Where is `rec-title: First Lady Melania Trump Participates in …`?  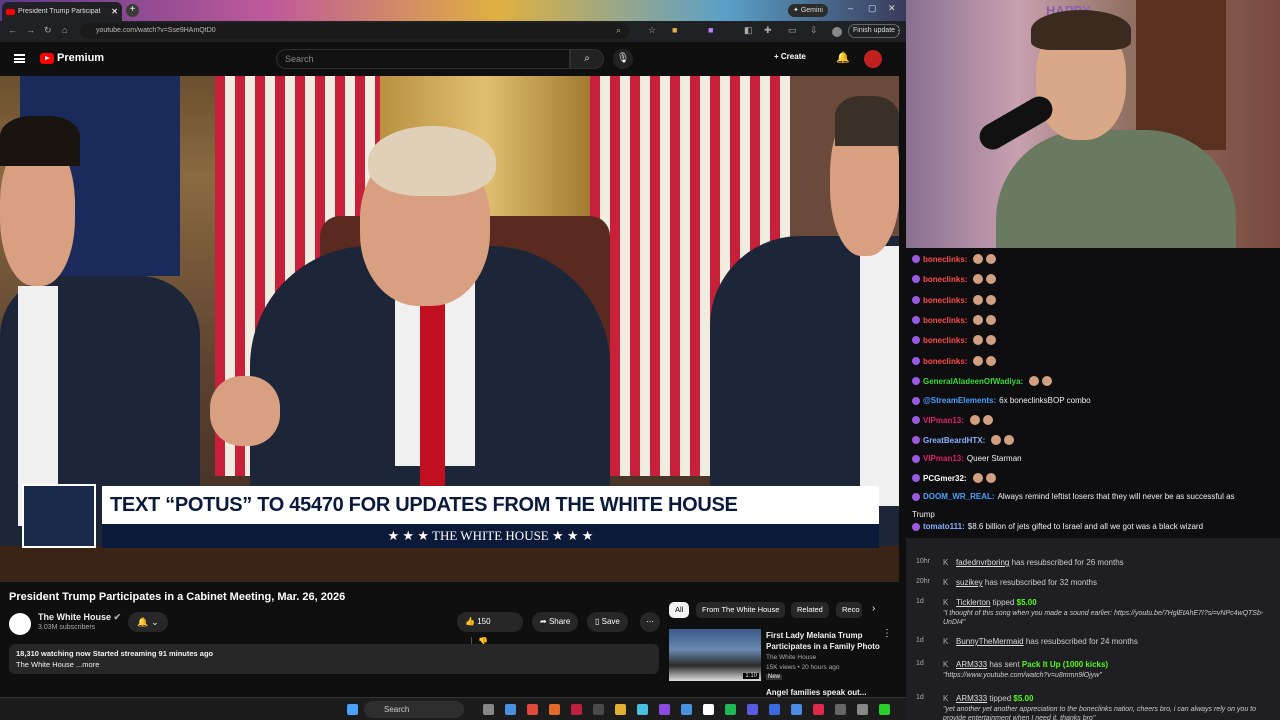 rec-title: First Lady Melania Trump Participates in … is located at coordinates (823, 641).